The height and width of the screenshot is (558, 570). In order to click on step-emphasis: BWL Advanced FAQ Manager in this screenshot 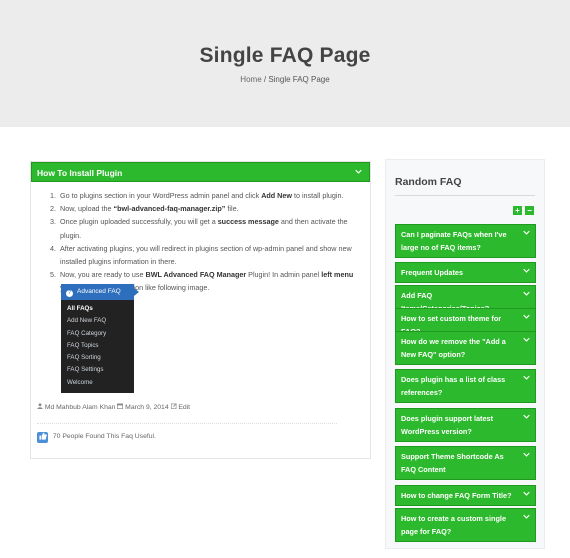, I will do `click(196, 275)`.